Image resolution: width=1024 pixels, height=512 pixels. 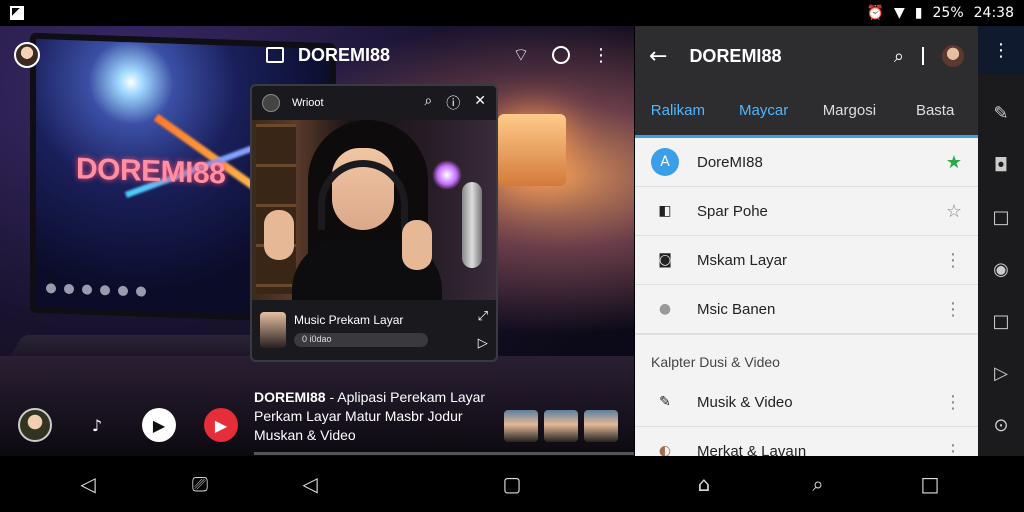 What do you see at coordinates (561, 55) in the screenshot?
I see `info-button` at bounding box center [561, 55].